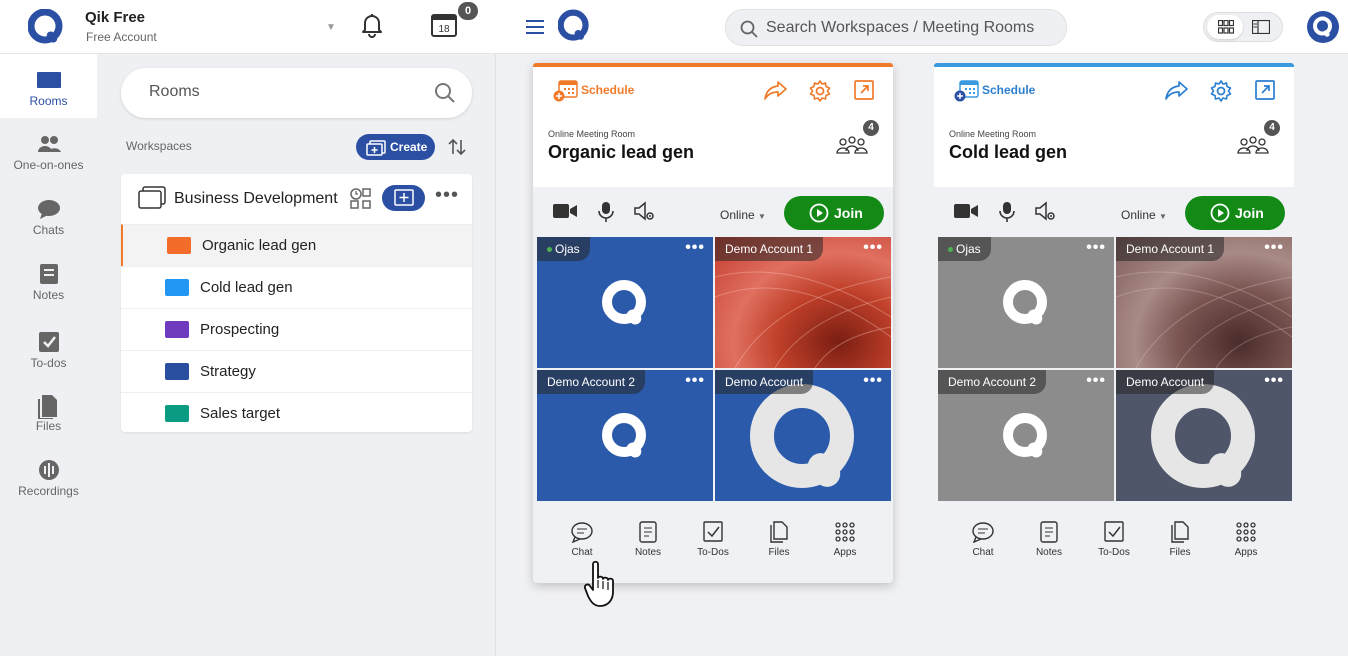 Image resolution: width=1348 pixels, height=656 pixels. I want to click on rooms-search-input, so click(279, 92).